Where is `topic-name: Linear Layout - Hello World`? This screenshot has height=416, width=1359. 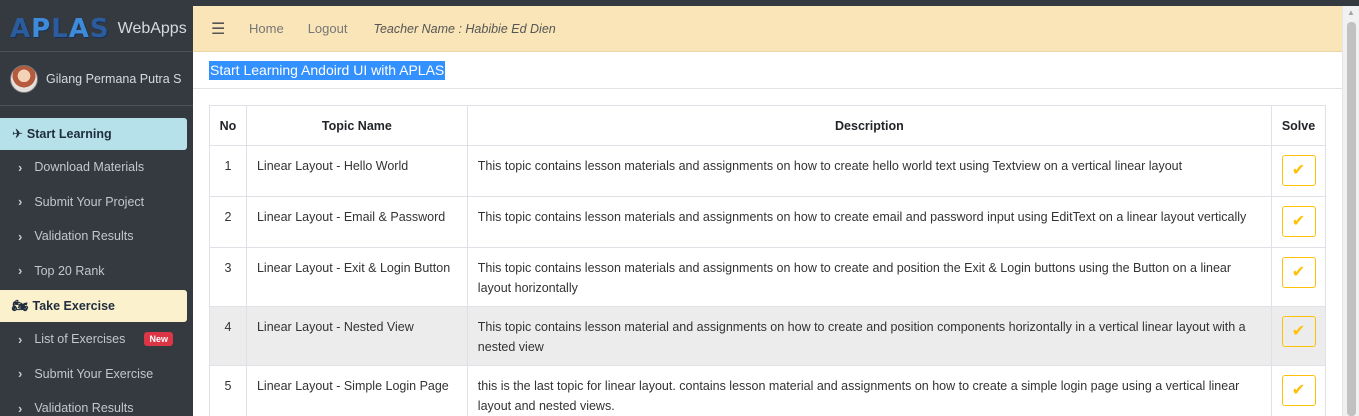
topic-name: Linear Layout - Hello World is located at coordinates (356, 171).